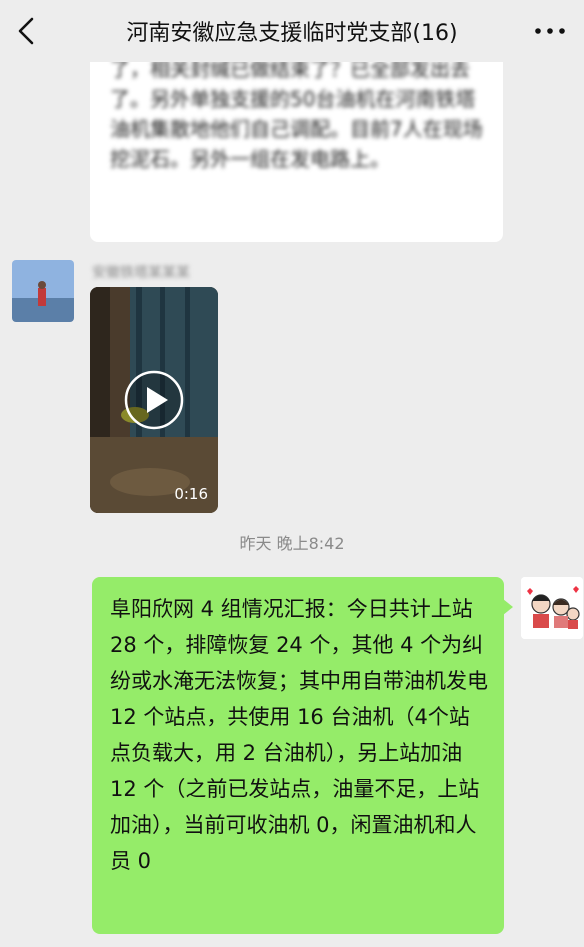  Describe the element at coordinates (141, 273) in the screenshot. I see `sender-name: 安徽铁塔某某某` at that location.